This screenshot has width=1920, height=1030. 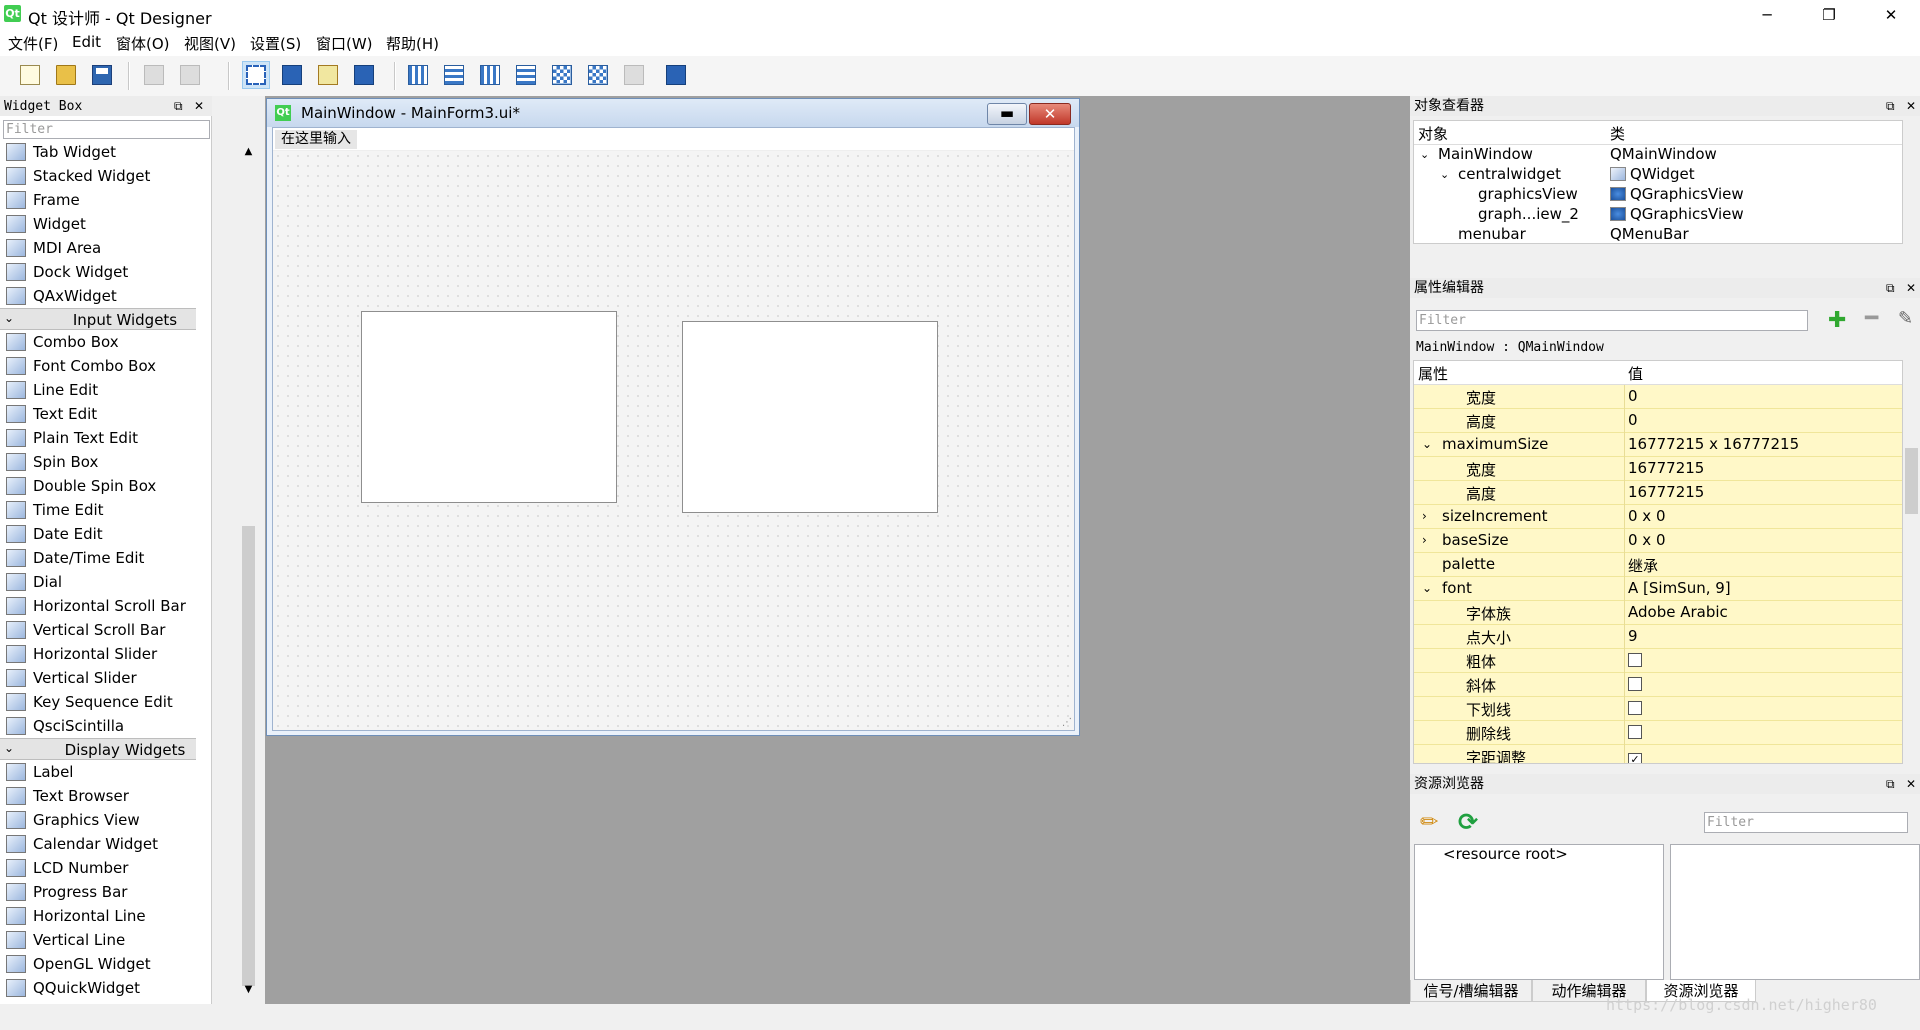 I want to click on menu-view: 视图(V), so click(x=210, y=43).